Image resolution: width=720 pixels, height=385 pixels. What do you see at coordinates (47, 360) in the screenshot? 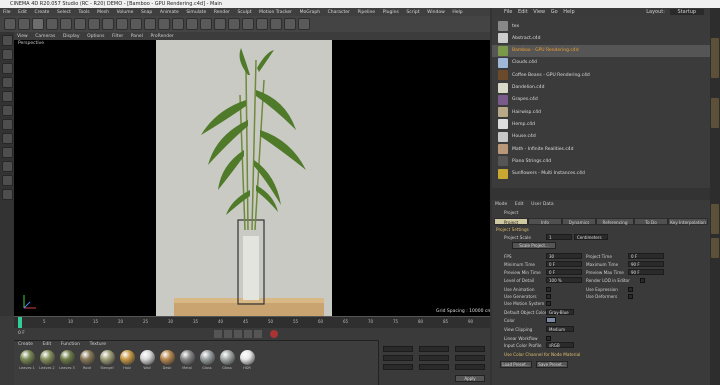
I see `material-item: Leaves 2` at bounding box center [47, 360].